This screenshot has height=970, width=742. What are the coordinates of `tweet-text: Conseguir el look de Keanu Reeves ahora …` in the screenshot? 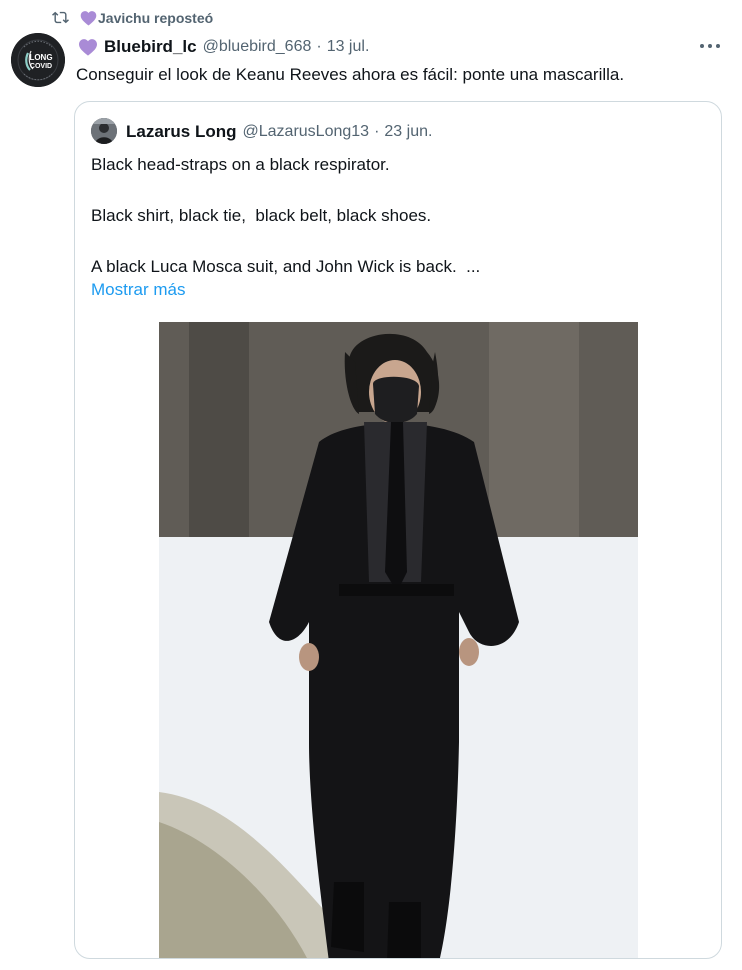 It's located at (350, 74).